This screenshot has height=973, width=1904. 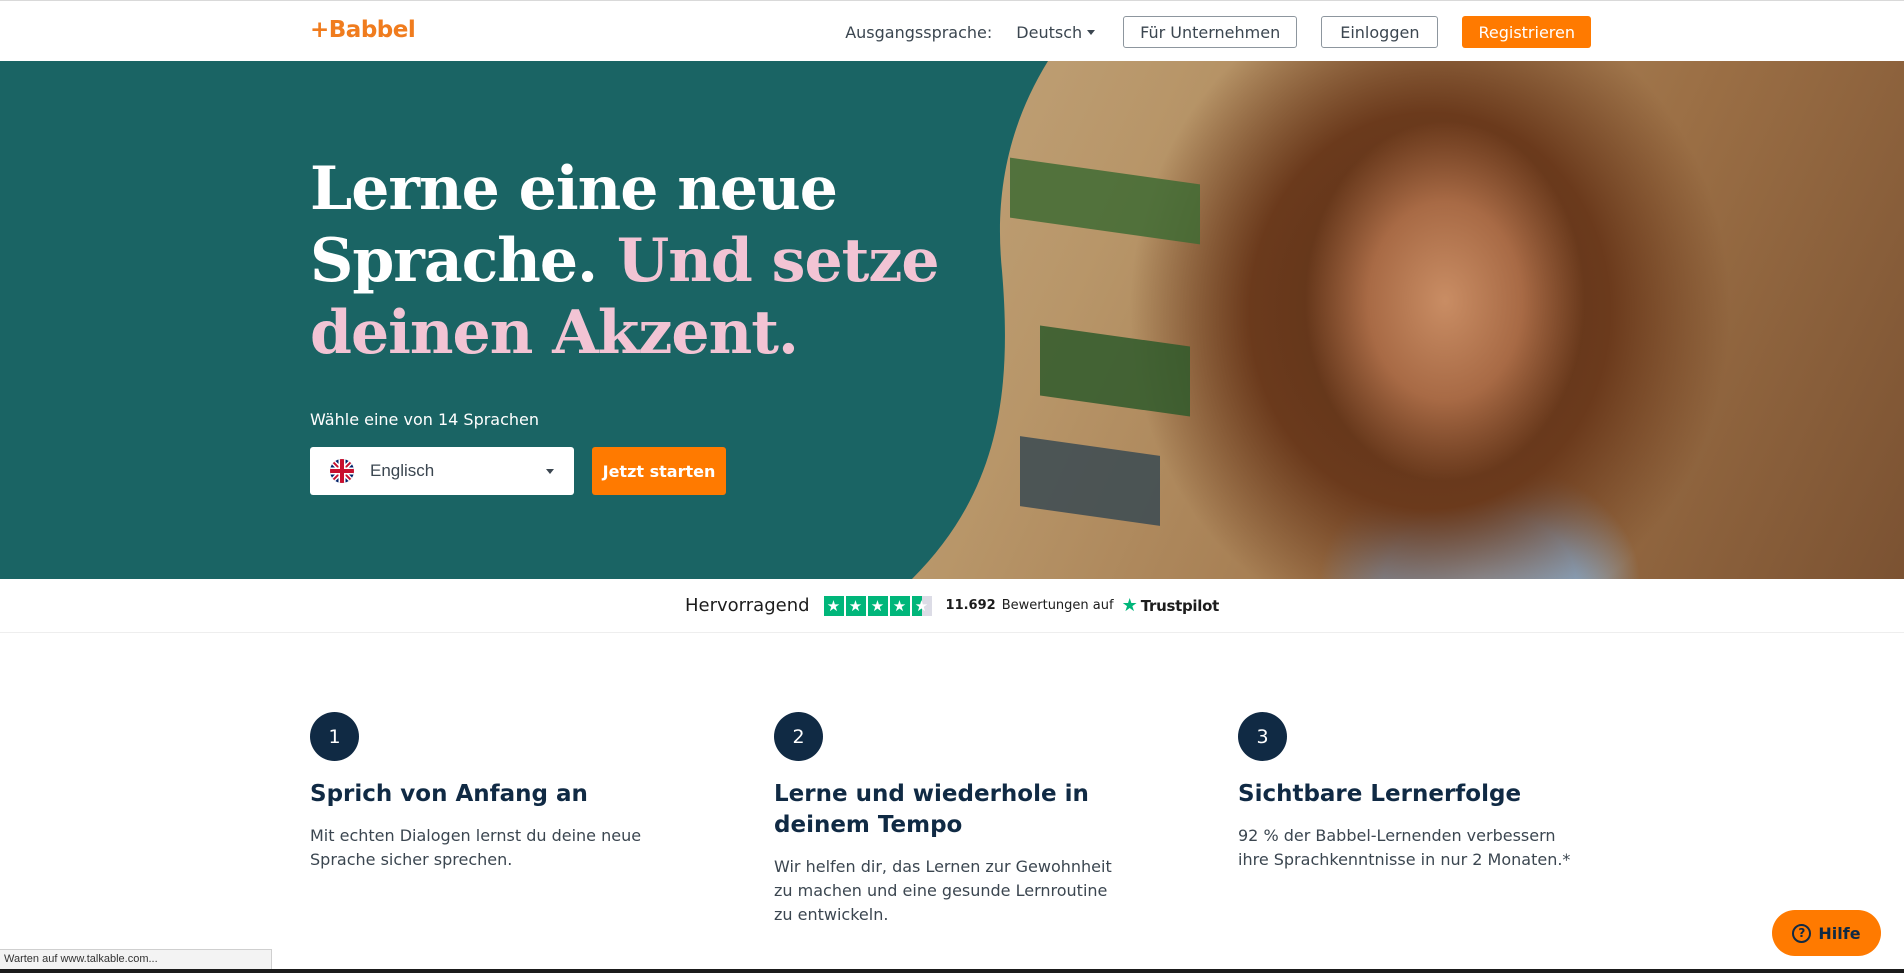 What do you see at coordinates (1210, 32) in the screenshot?
I see `business-button: Für Unternehmen` at bounding box center [1210, 32].